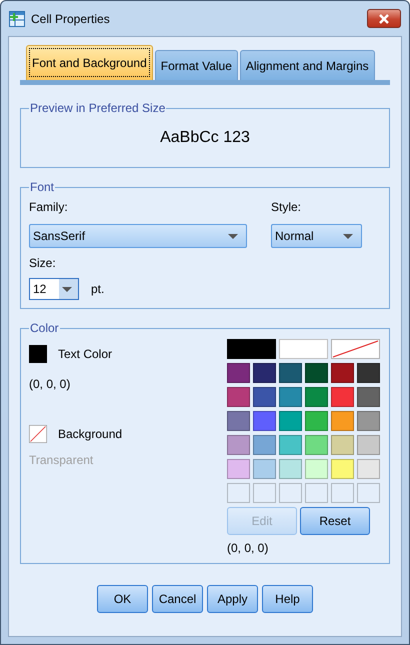 Image resolution: width=410 pixels, height=645 pixels. I want to click on dialog-button: Cancel, so click(177, 599).